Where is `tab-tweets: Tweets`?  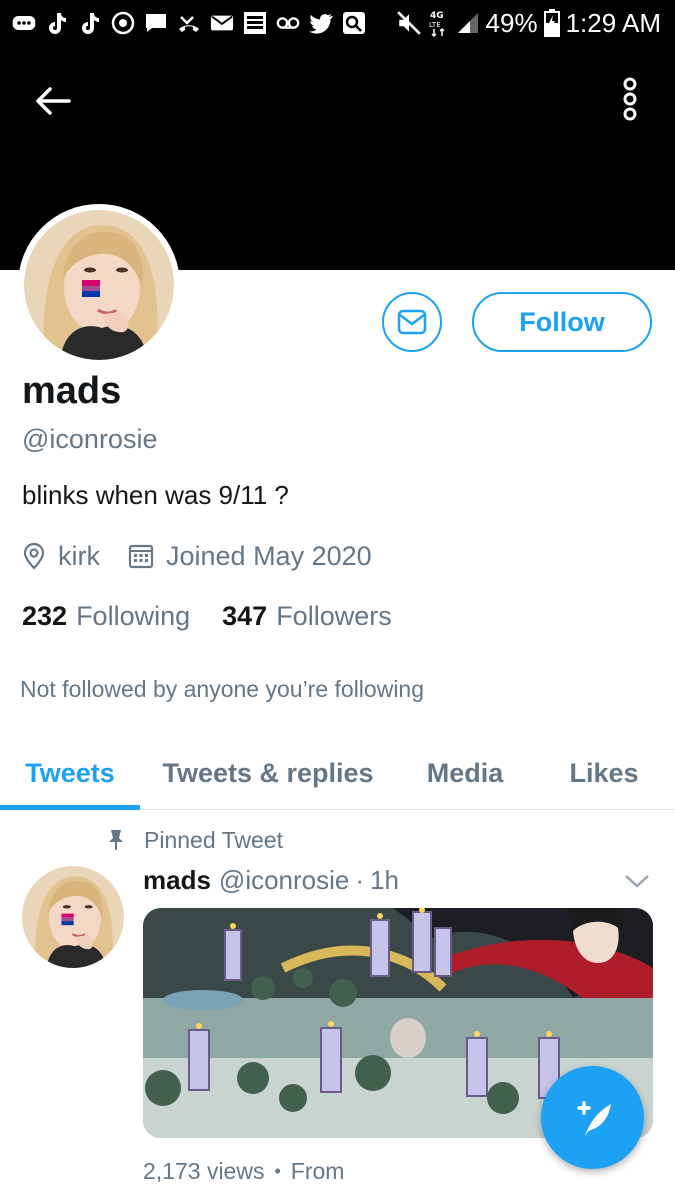
tab-tweets: Tweets is located at coordinates (70, 773).